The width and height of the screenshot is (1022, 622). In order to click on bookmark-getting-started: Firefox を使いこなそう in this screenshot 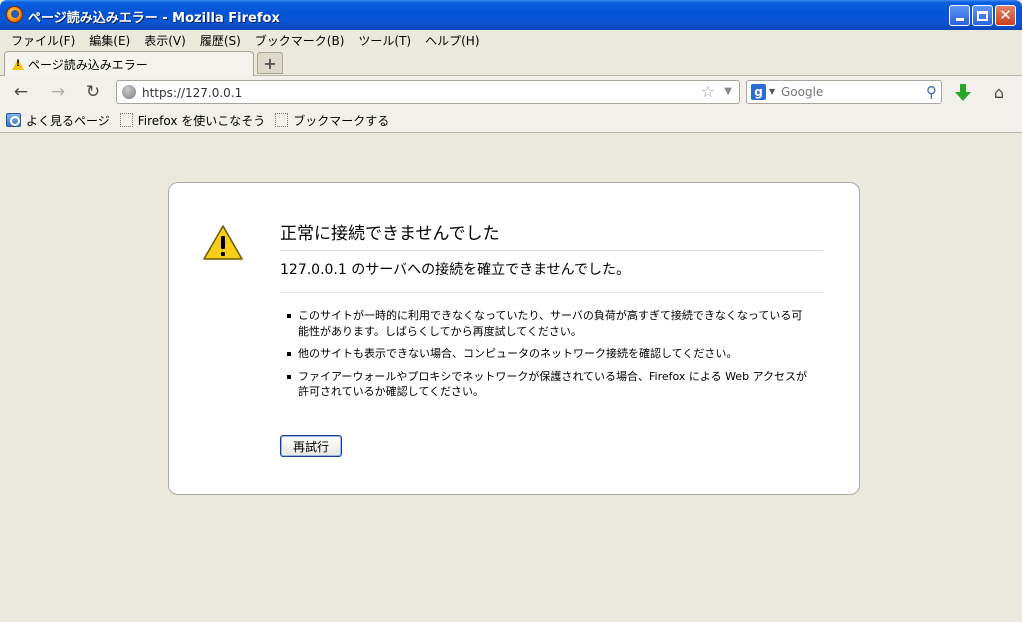, I will do `click(192, 120)`.